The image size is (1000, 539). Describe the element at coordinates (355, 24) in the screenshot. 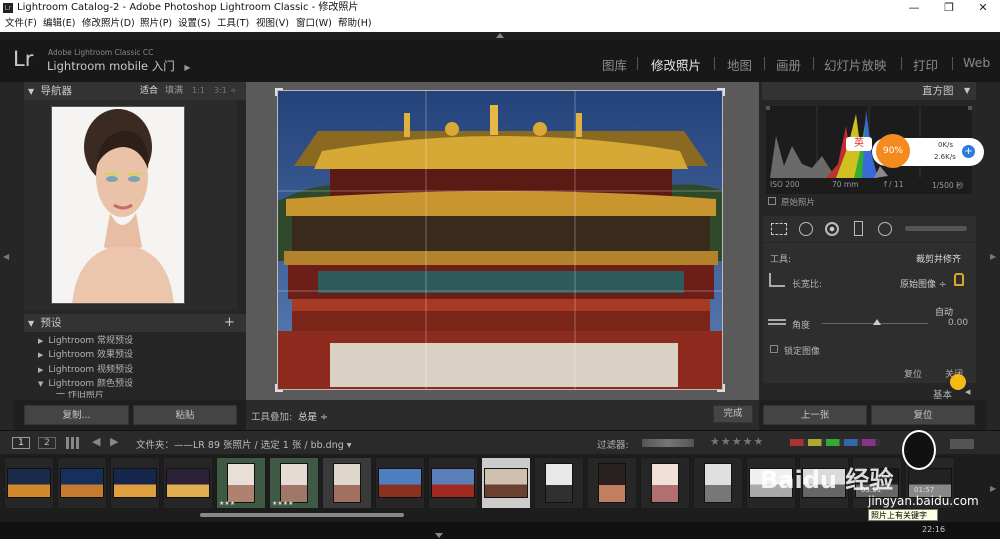

I see `menu-help: 帮助(H)` at that location.